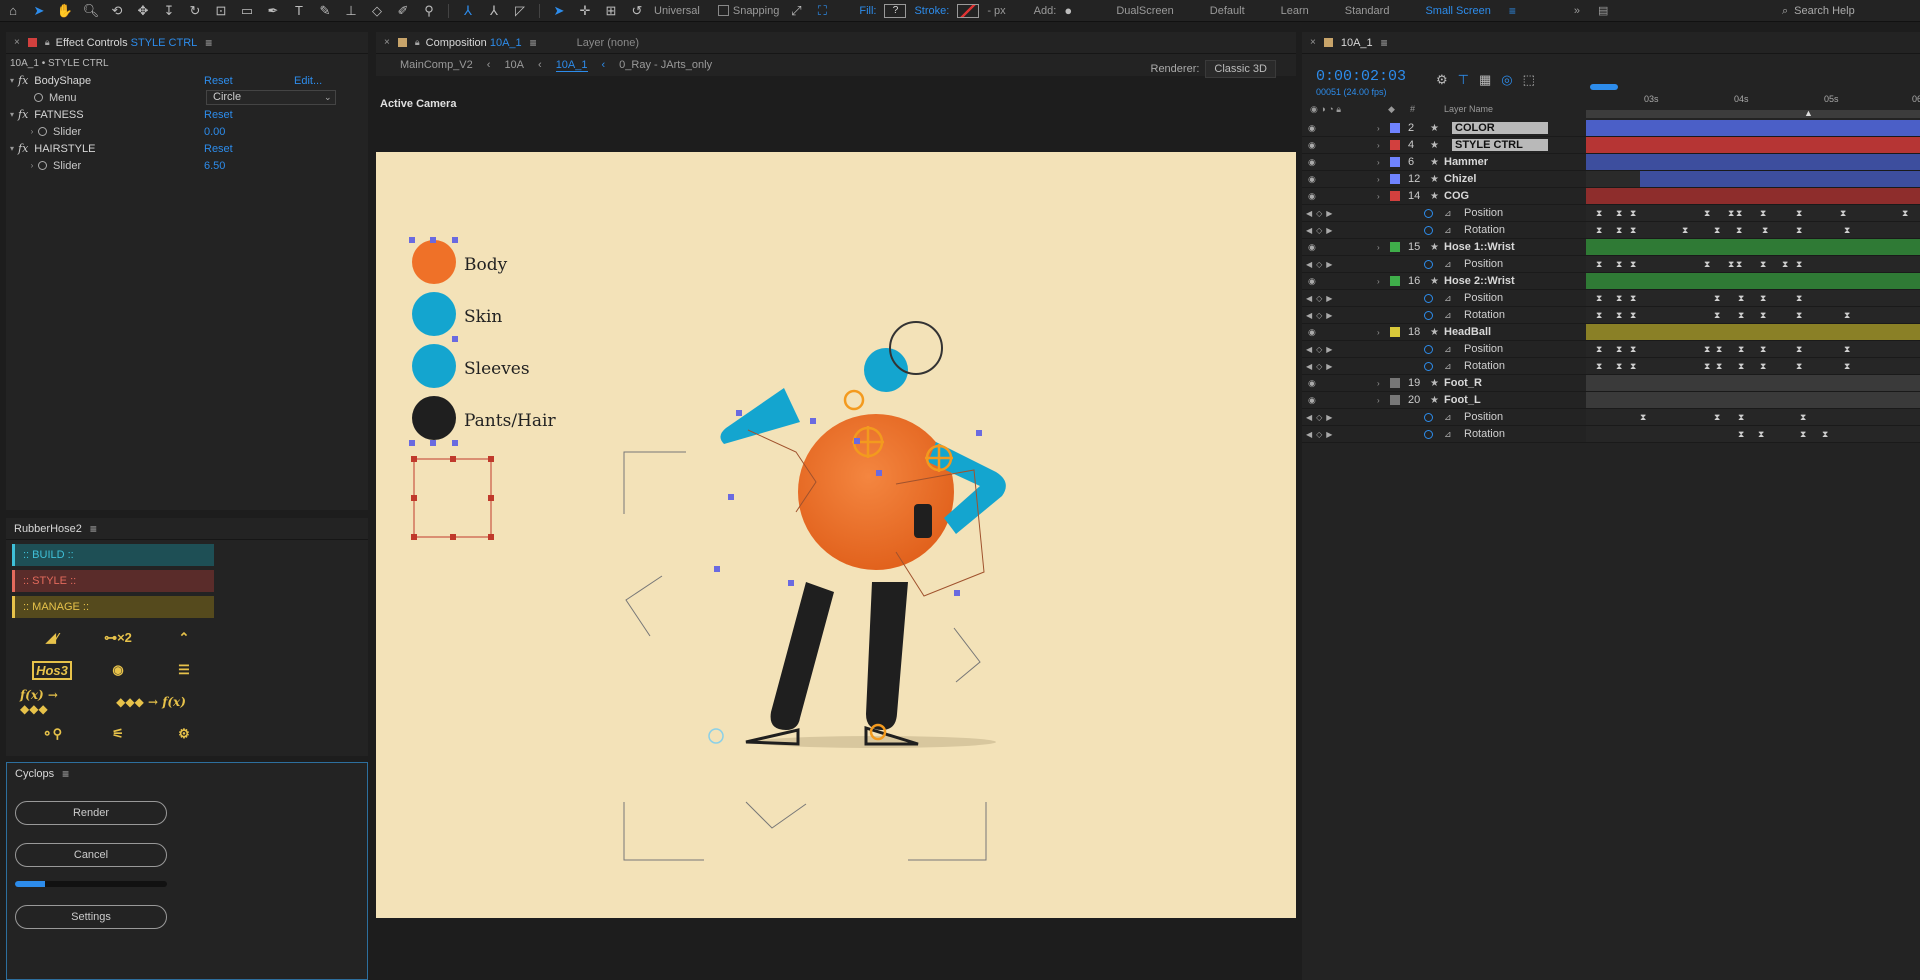 This screenshot has width=1920, height=980. I want to click on reset-link: Reset, so click(218, 149).